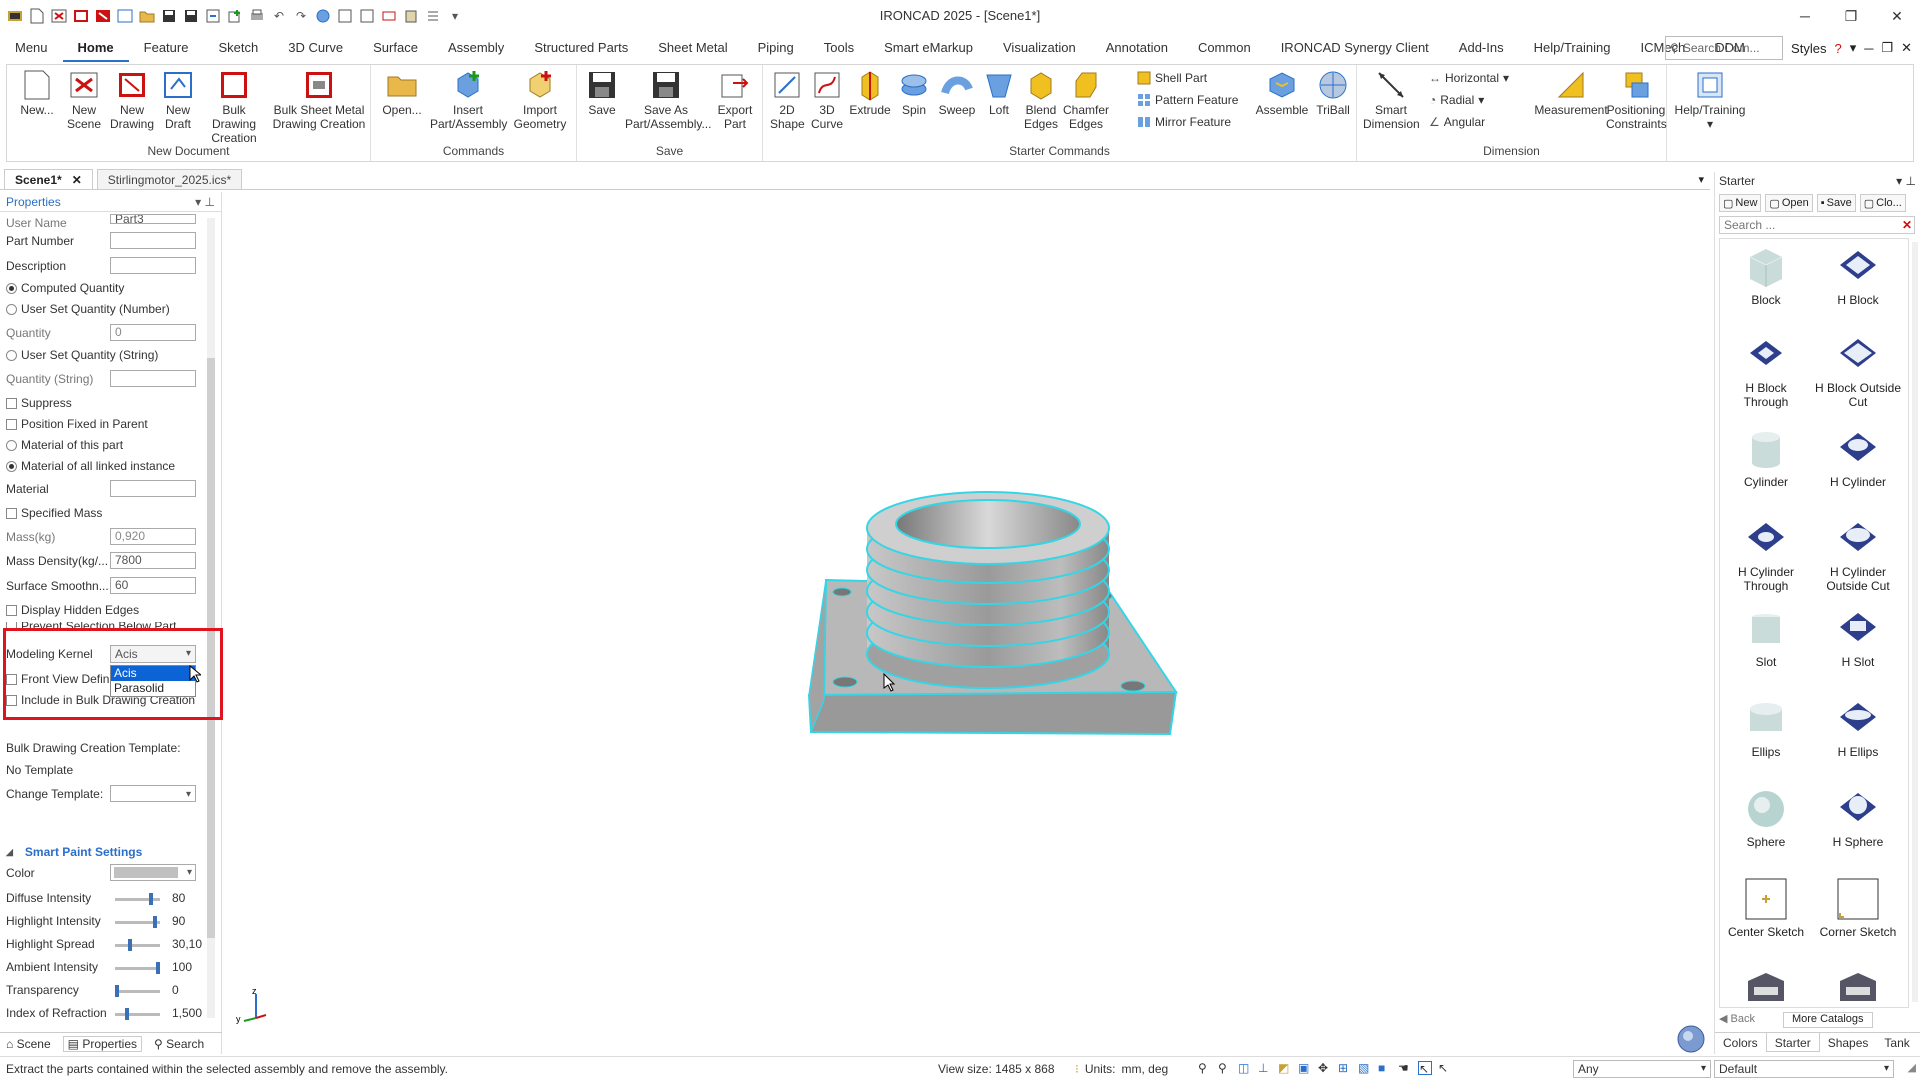  I want to click on catalog-item-h-block-outside-cut: H Block Outside Cut, so click(1858, 371).